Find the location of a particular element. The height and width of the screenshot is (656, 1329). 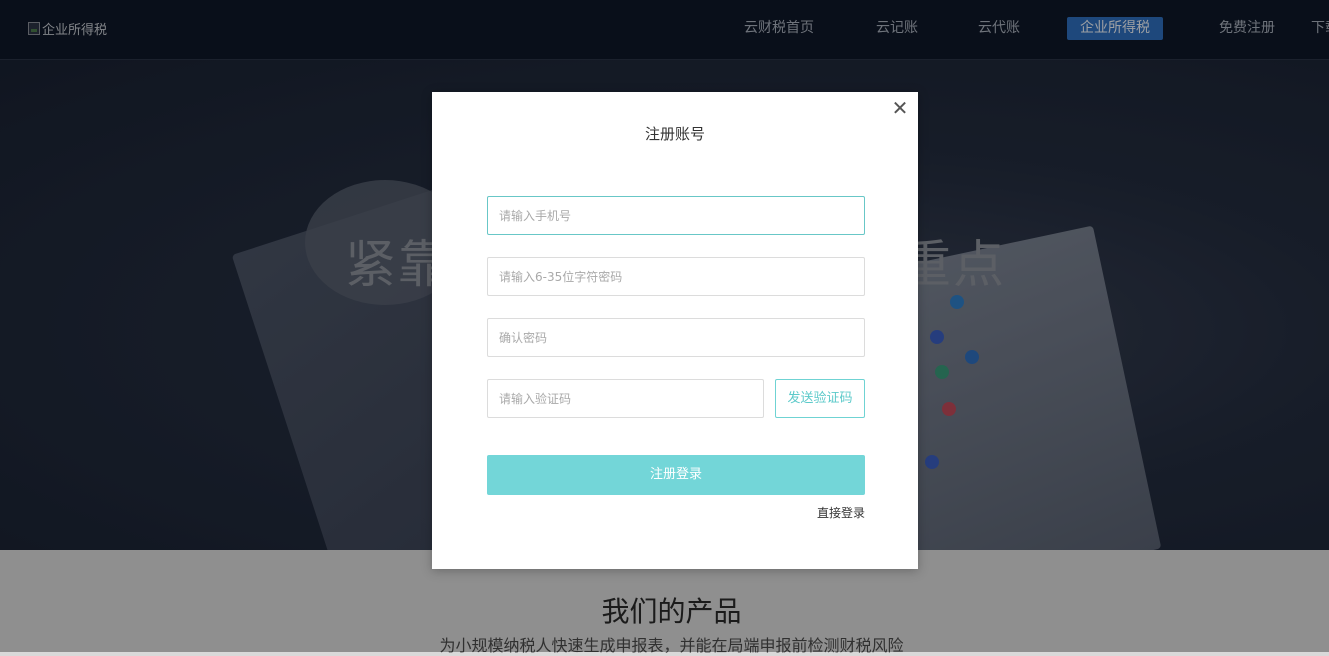

password-input is located at coordinates (676, 276).